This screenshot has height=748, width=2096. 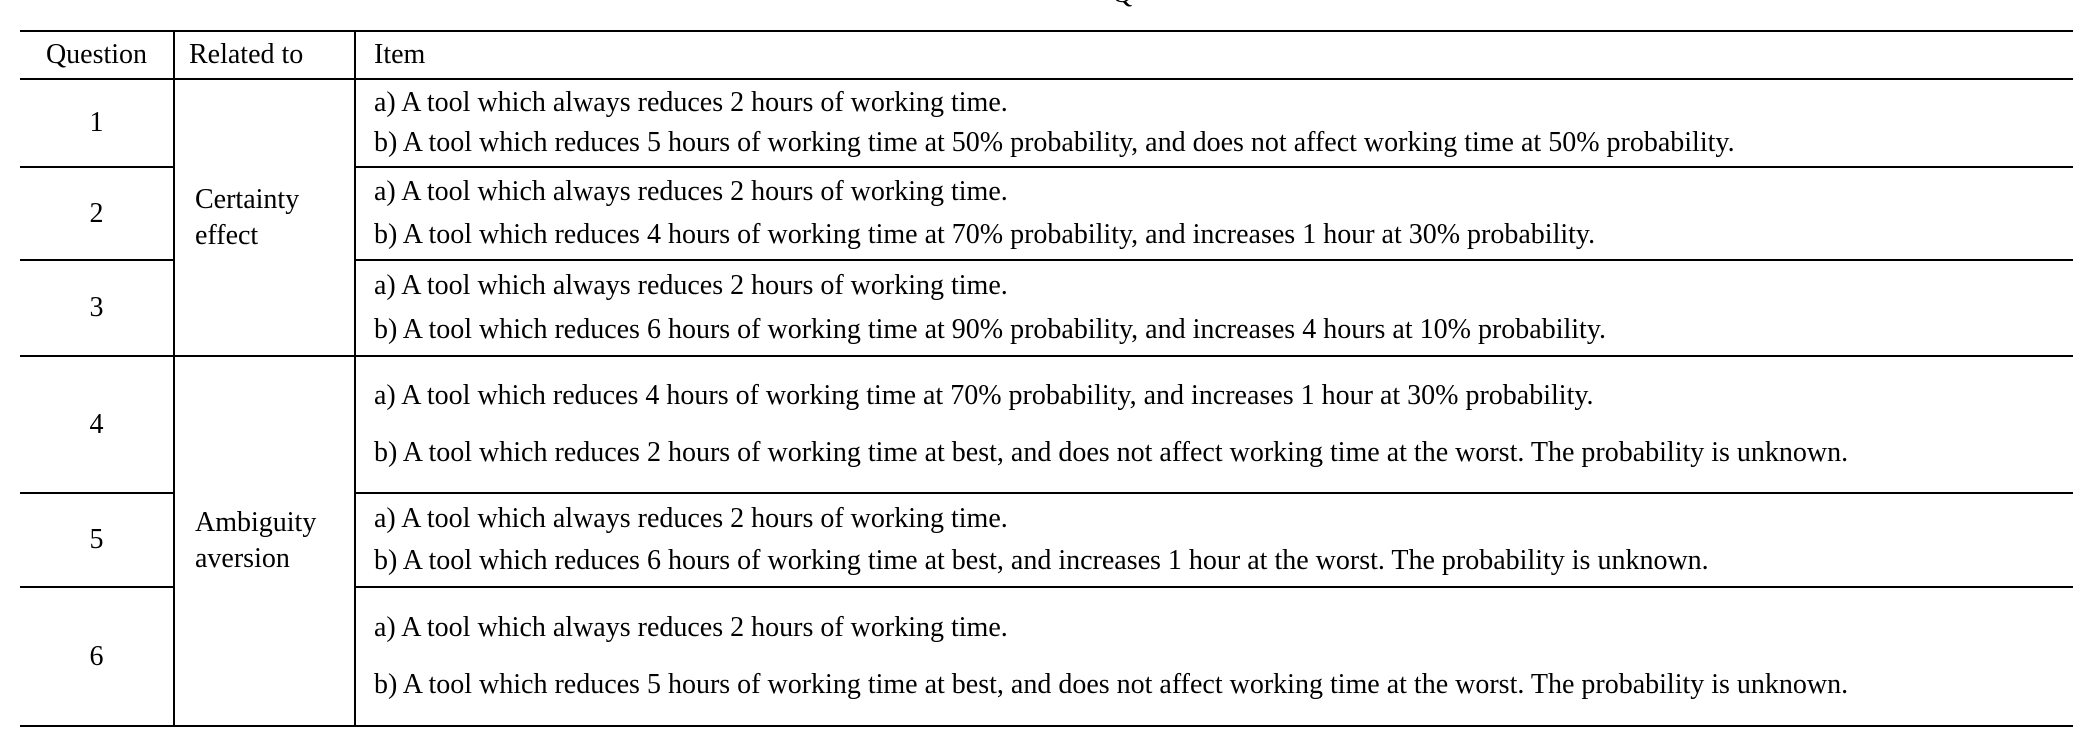 I want to click on header-related-to: Related to, so click(x=265, y=55).